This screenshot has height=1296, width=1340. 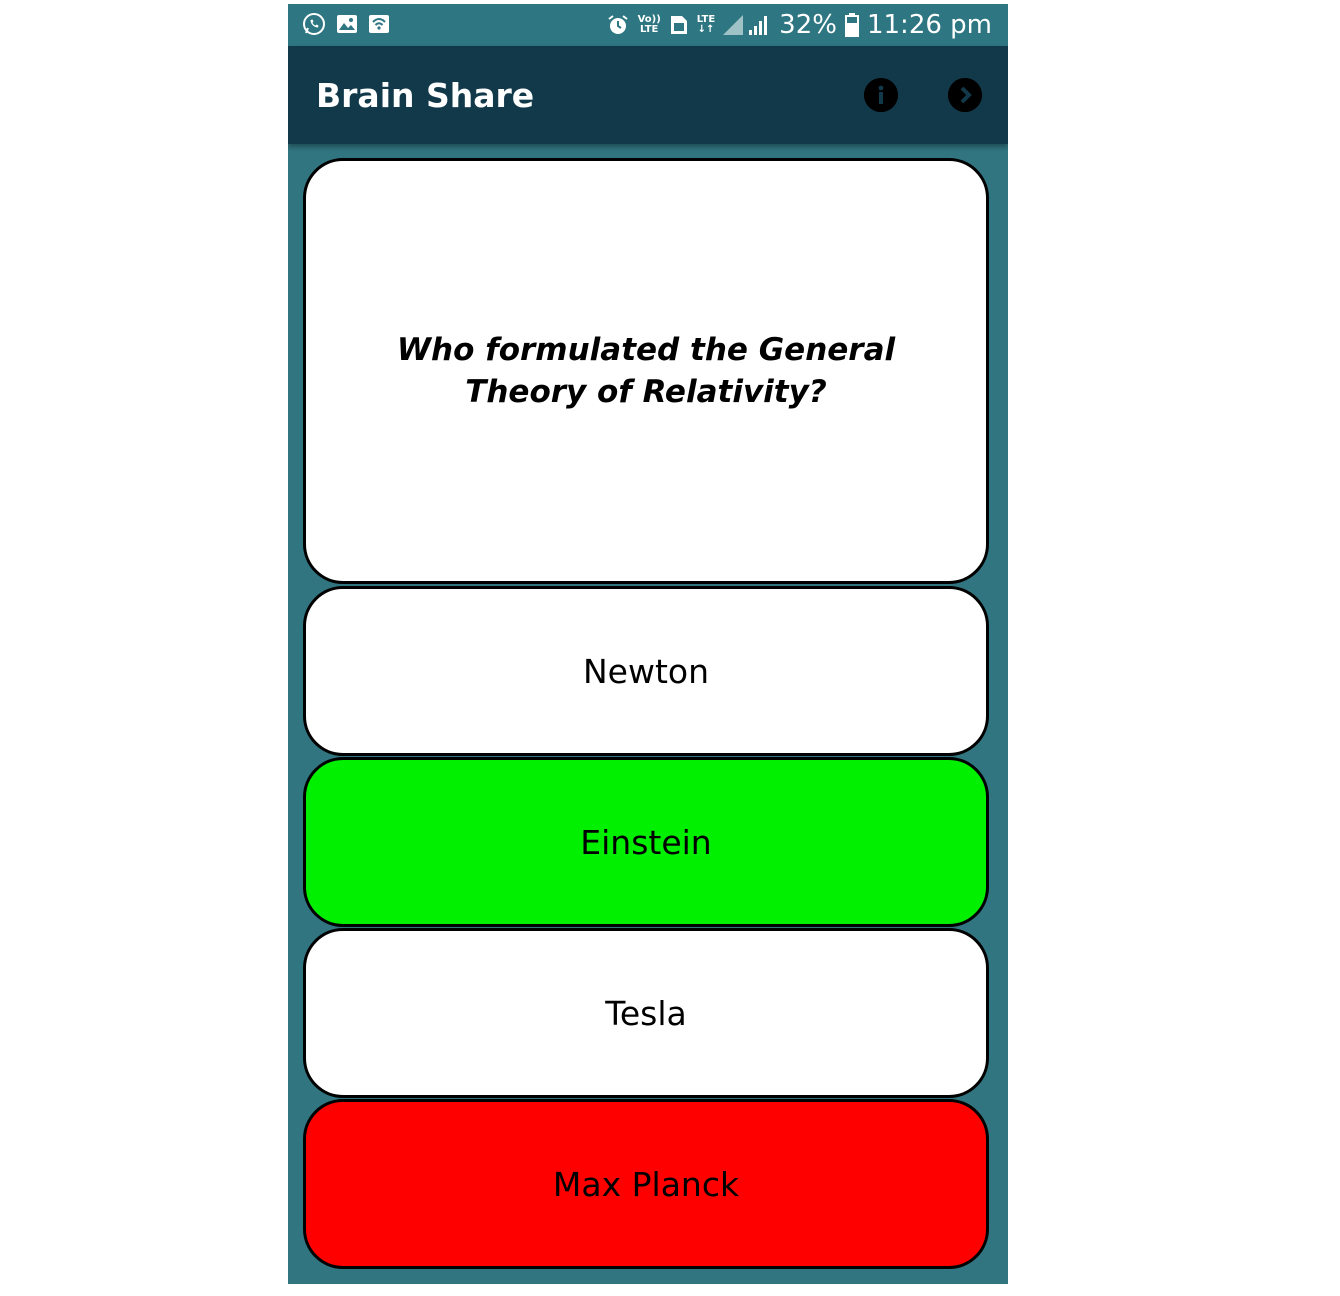 I want to click on option-label: Max Planck, so click(x=646, y=1184).